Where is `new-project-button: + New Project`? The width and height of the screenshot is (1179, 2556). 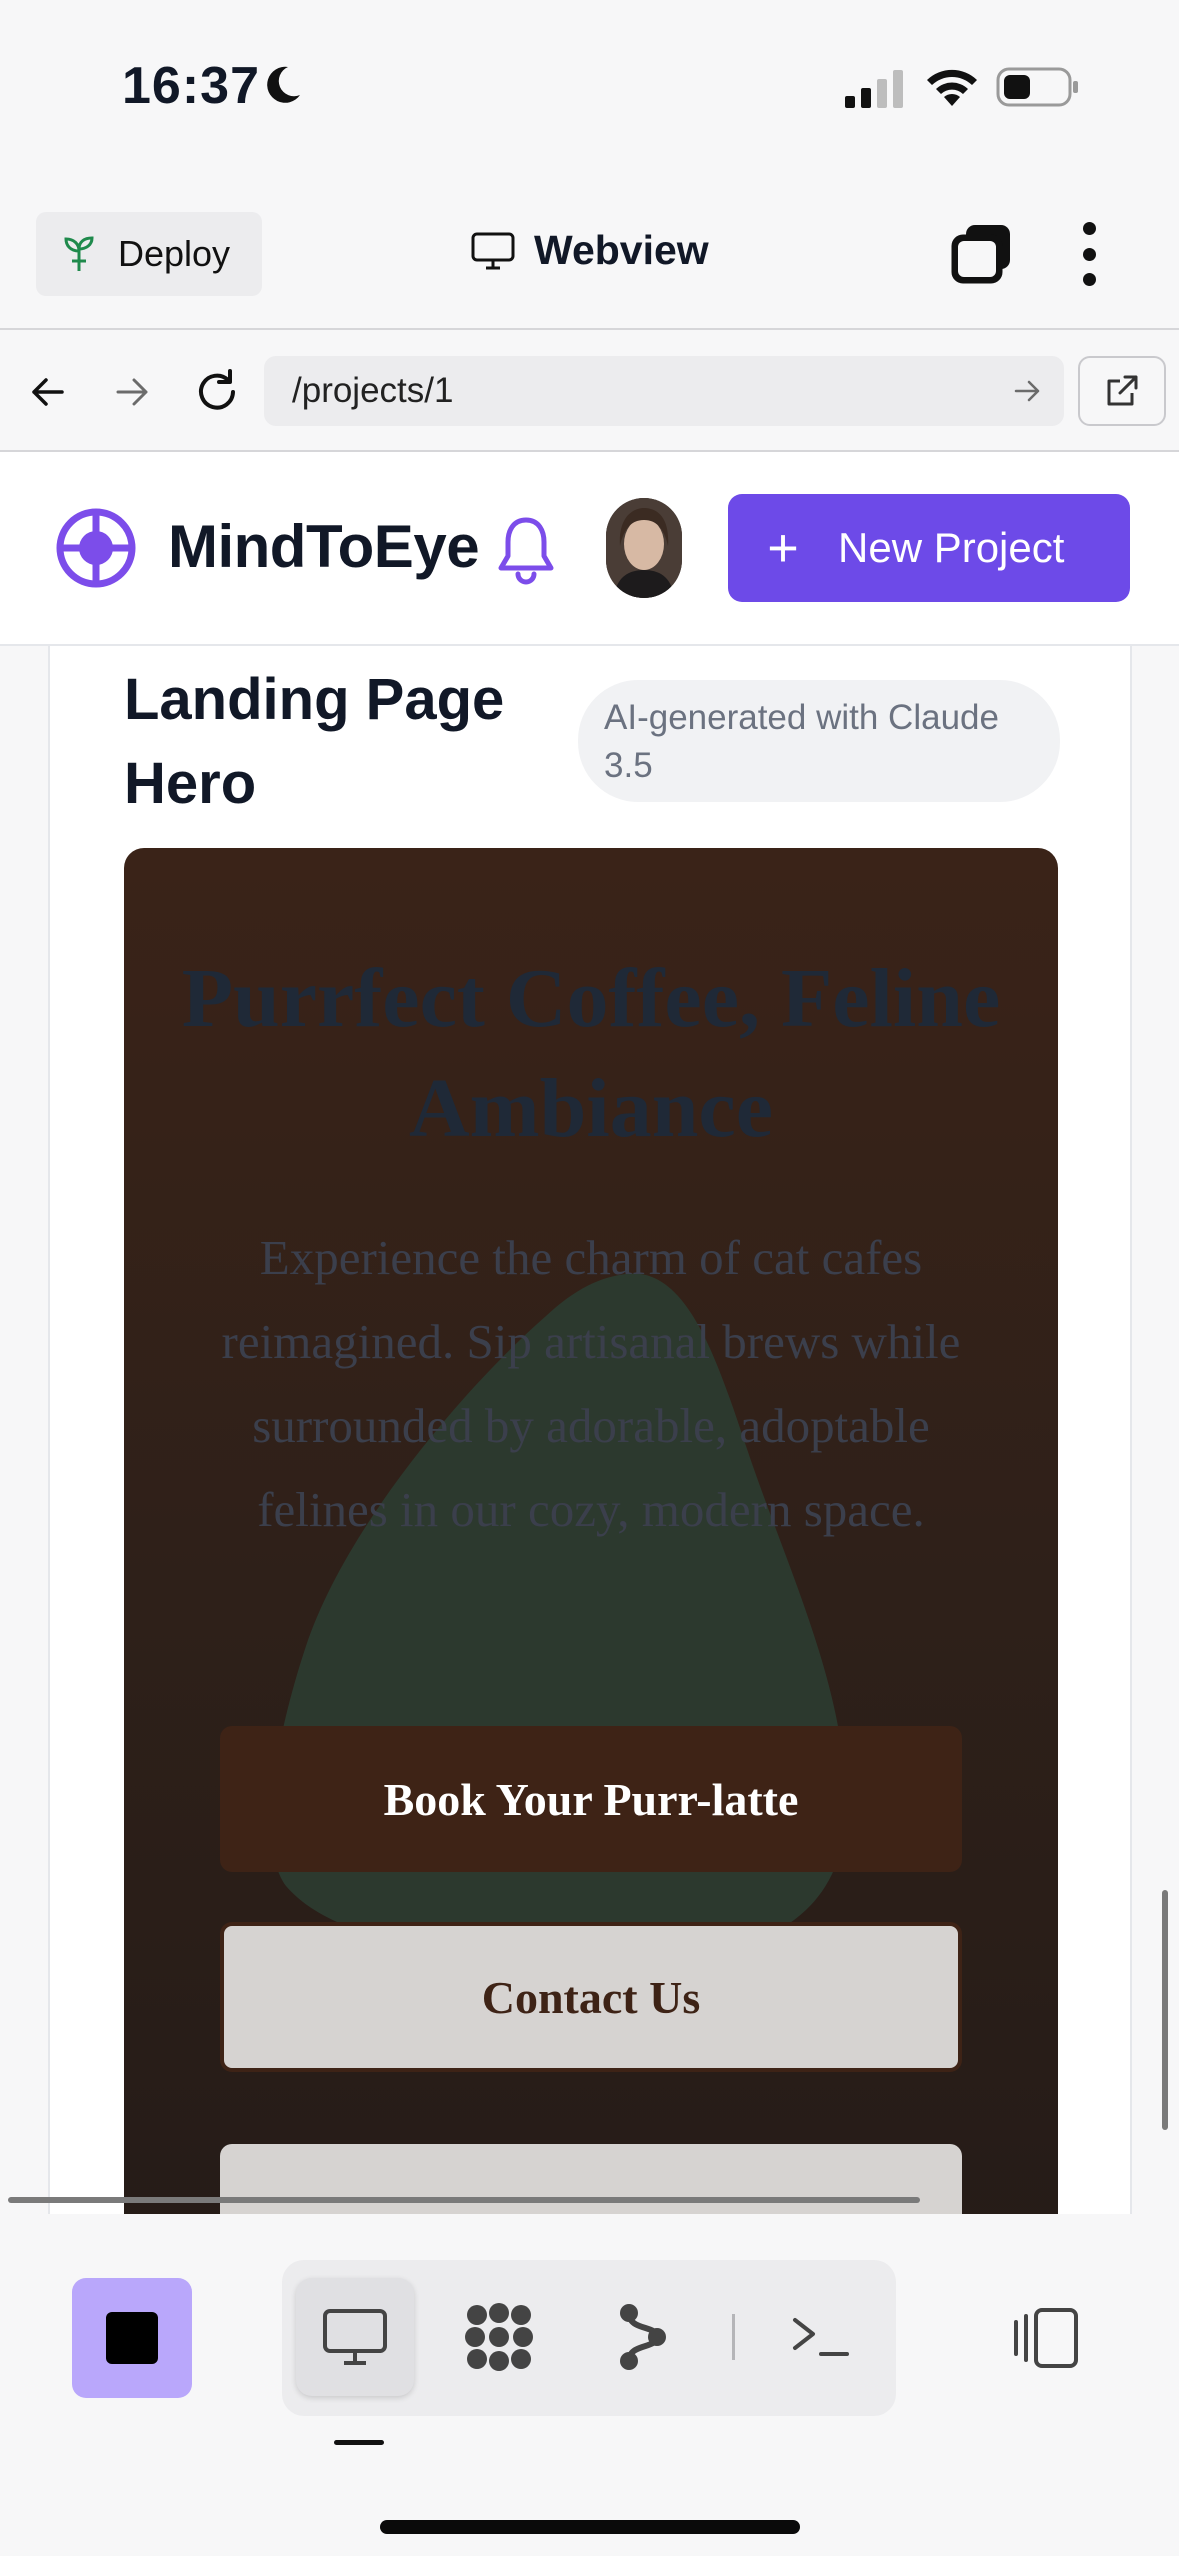 new-project-button: + New Project is located at coordinates (929, 548).